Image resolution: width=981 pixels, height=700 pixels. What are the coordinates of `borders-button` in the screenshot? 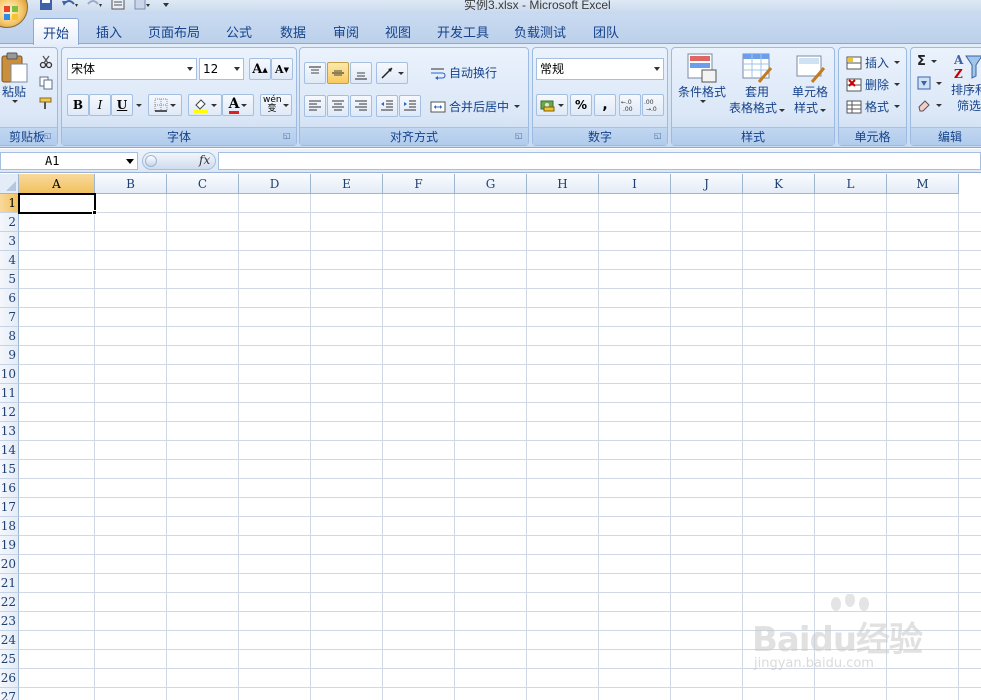 It's located at (165, 105).